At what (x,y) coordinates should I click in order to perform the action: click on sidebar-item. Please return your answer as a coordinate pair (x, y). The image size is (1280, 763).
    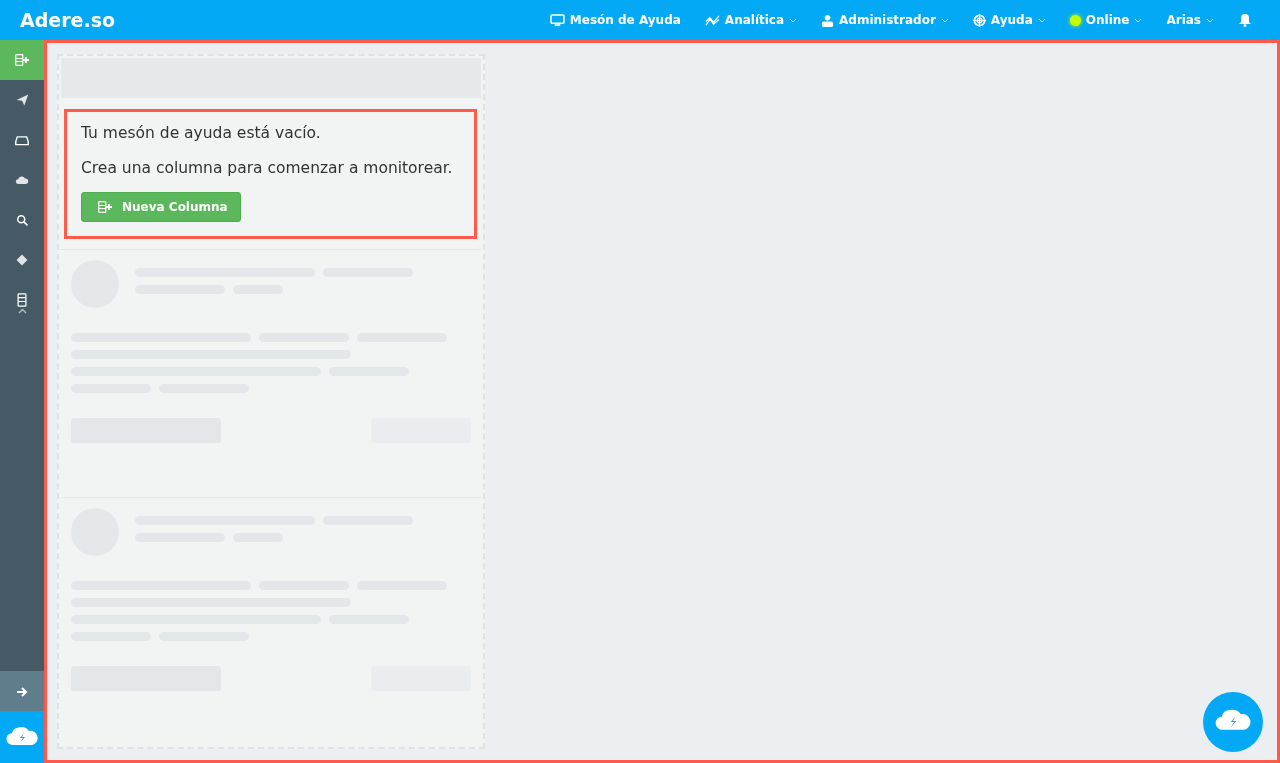
    Looking at the image, I should click on (22, 60).